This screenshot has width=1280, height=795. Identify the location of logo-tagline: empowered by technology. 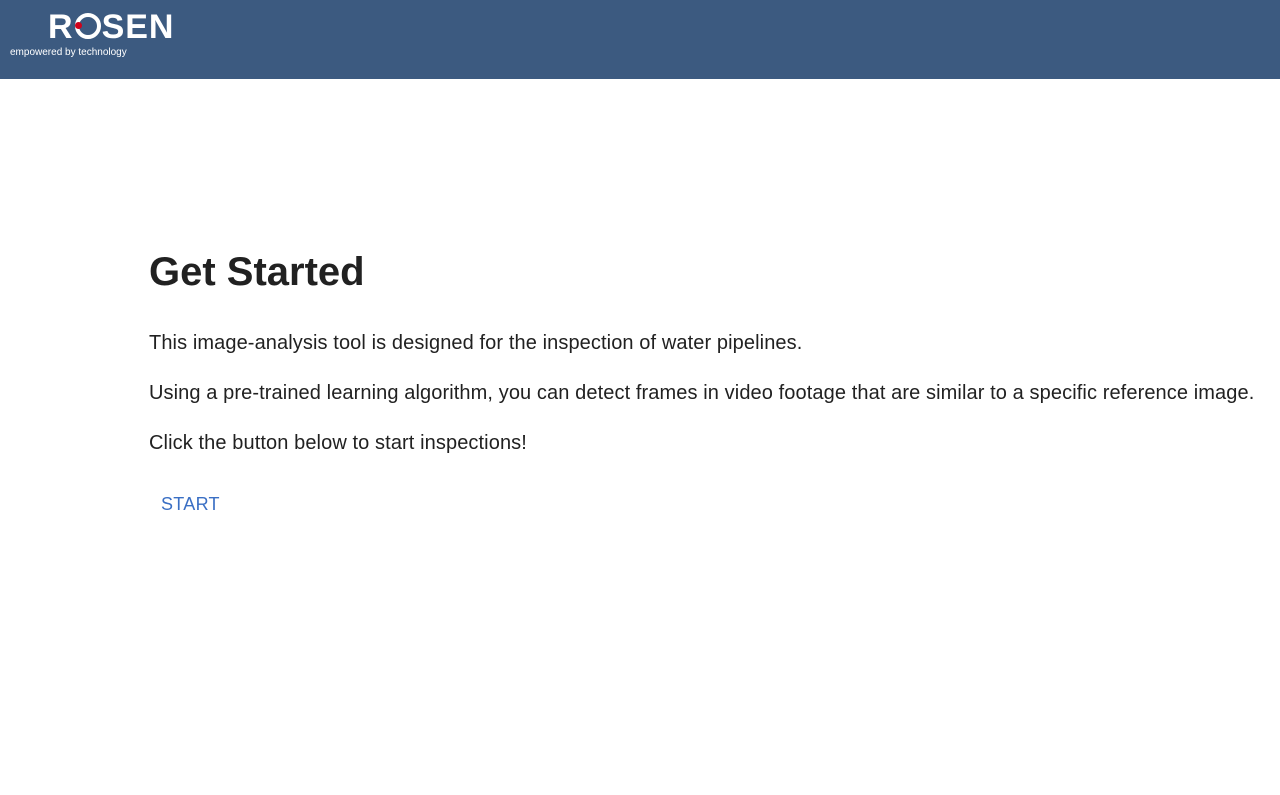
(68, 52).